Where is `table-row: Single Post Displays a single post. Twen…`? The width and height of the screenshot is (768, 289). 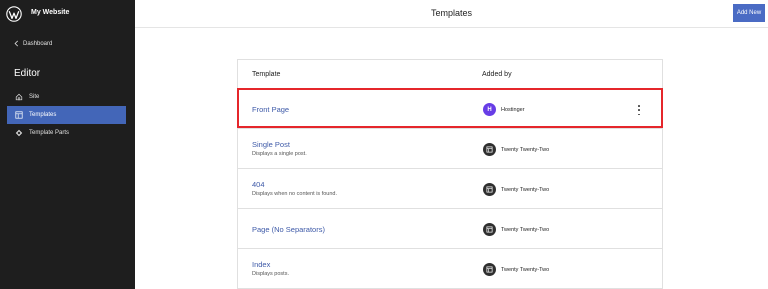
table-row: Single Post Displays a single post. Twen… is located at coordinates (450, 149).